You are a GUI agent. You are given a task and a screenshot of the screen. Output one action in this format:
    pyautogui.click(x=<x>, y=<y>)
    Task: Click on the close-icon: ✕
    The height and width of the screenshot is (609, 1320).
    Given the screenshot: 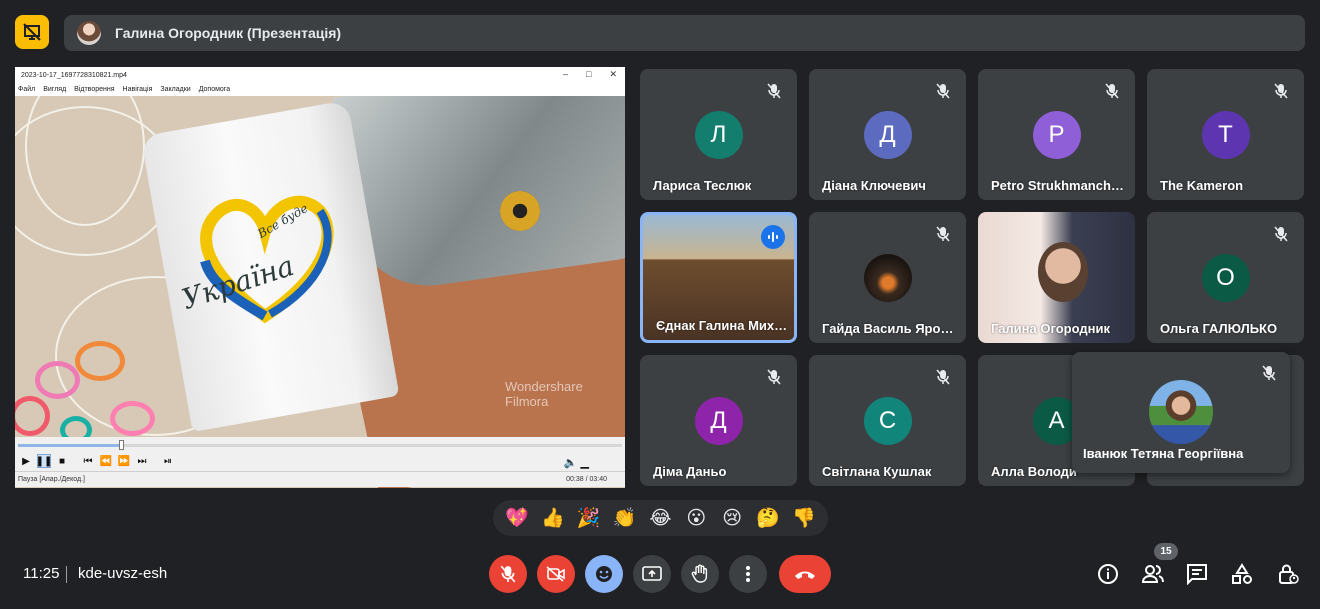 What is the action you would take?
    pyautogui.click(x=613, y=74)
    